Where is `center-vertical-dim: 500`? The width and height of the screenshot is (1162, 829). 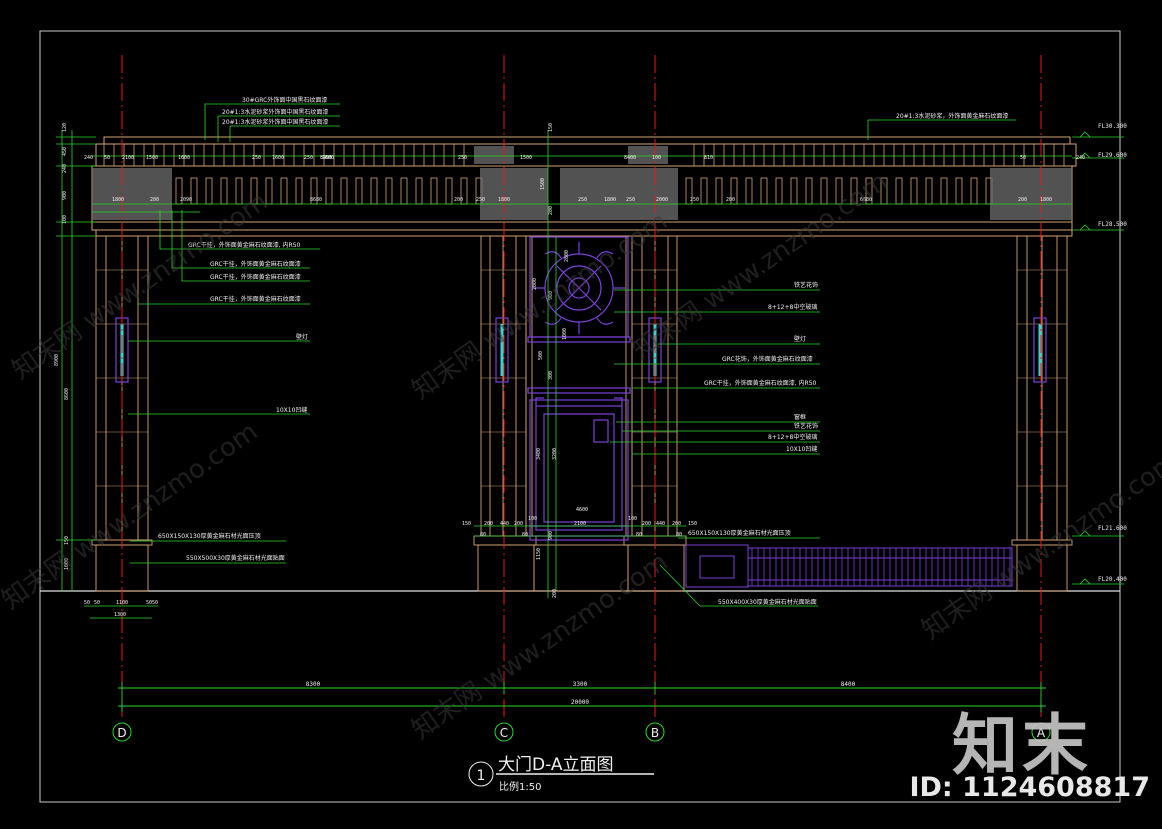
center-vertical-dim: 500 is located at coordinates (541, 355).